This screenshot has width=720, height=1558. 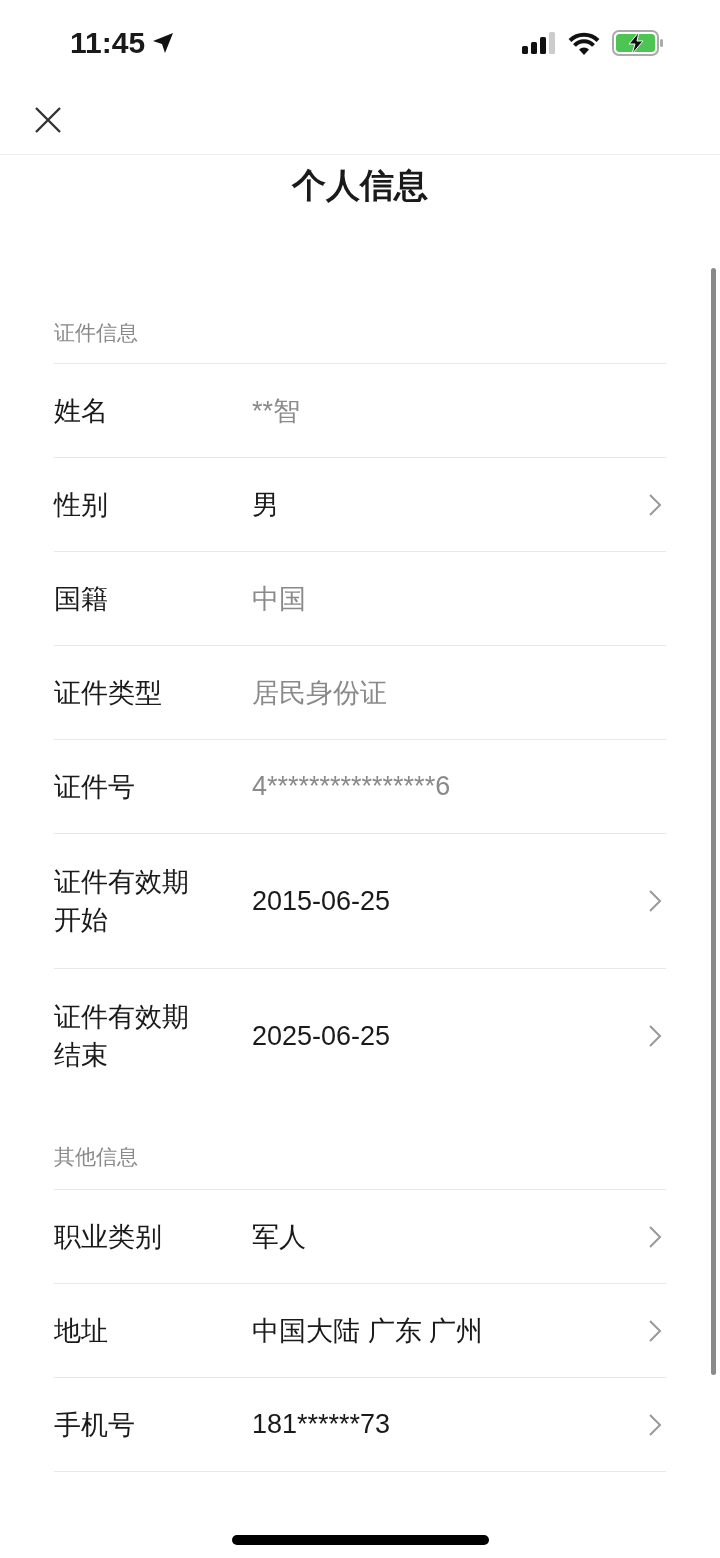 I want to click on field-label: 姓名, so click(x=81, y=410).